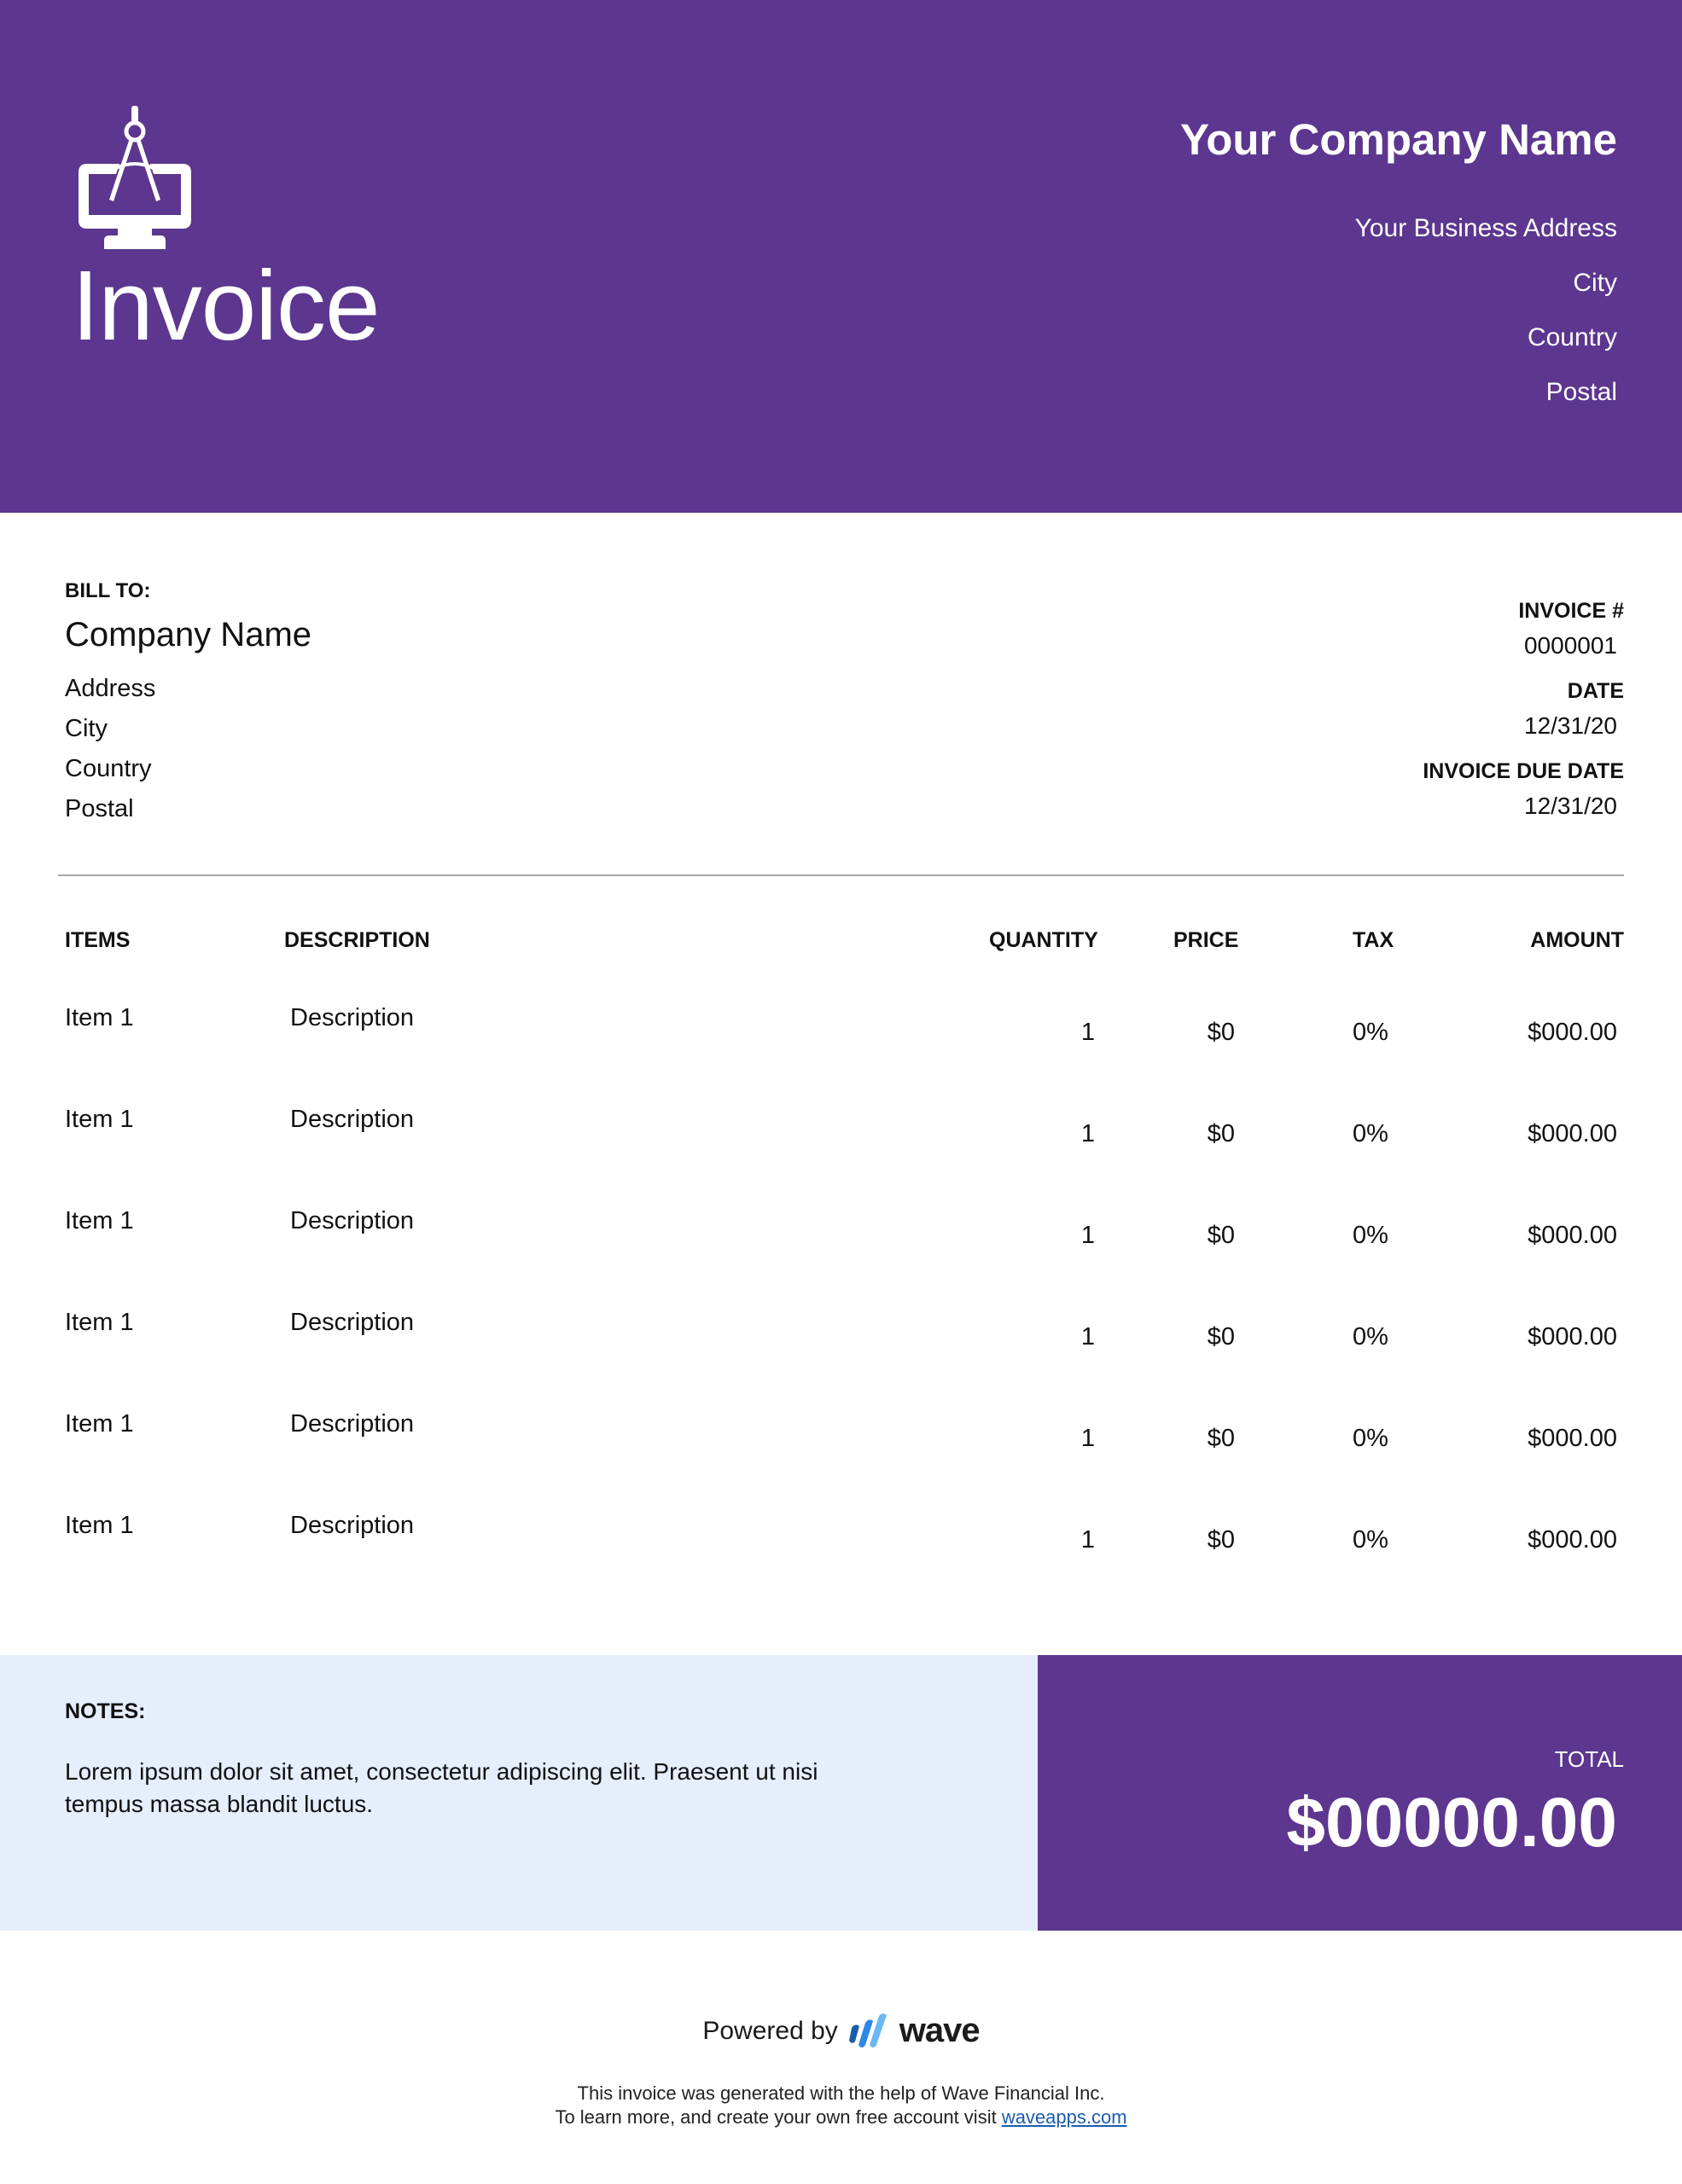 The width and height of the screenshot is (1682, 2184). Describe the element at coordinates (1595, 283) in the screenshot. I see `company-city: City` at that location.